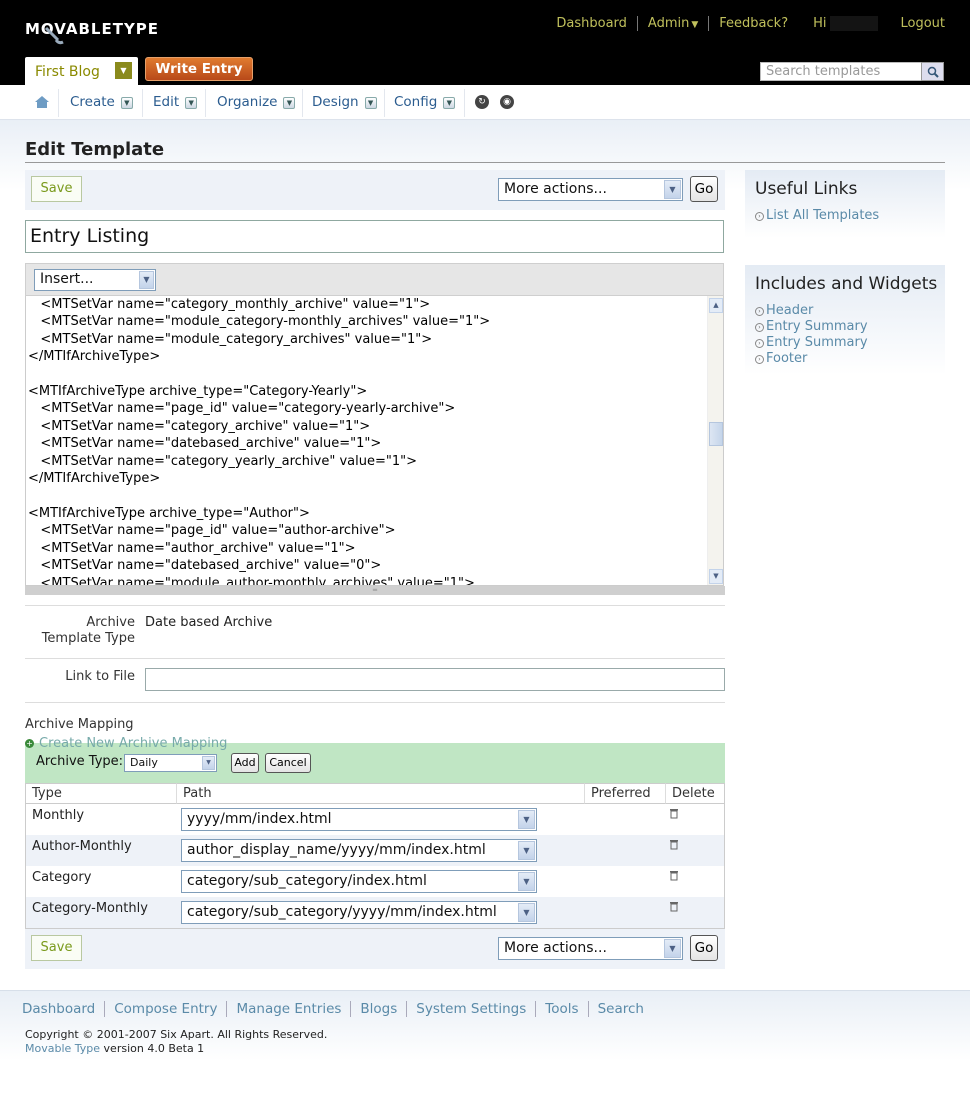 The image size is (970, 1105). Describe the element at coordinates (716, 434) in the screenshot. I see `scroll-thumb` at that location.